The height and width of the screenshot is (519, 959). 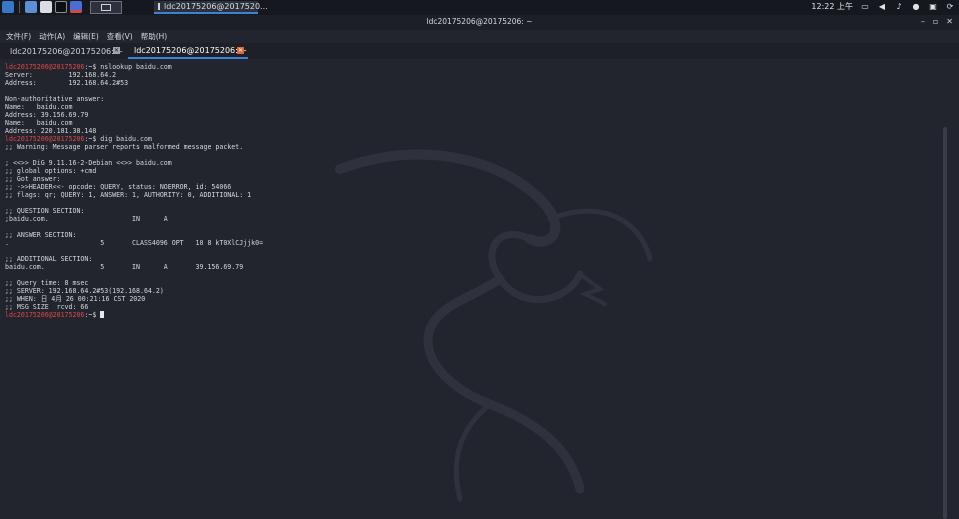 What do you see at coordinates (916, 7) in the screenshot?
I see `power-manager-icon: ●` at bounding box center [916, 7].